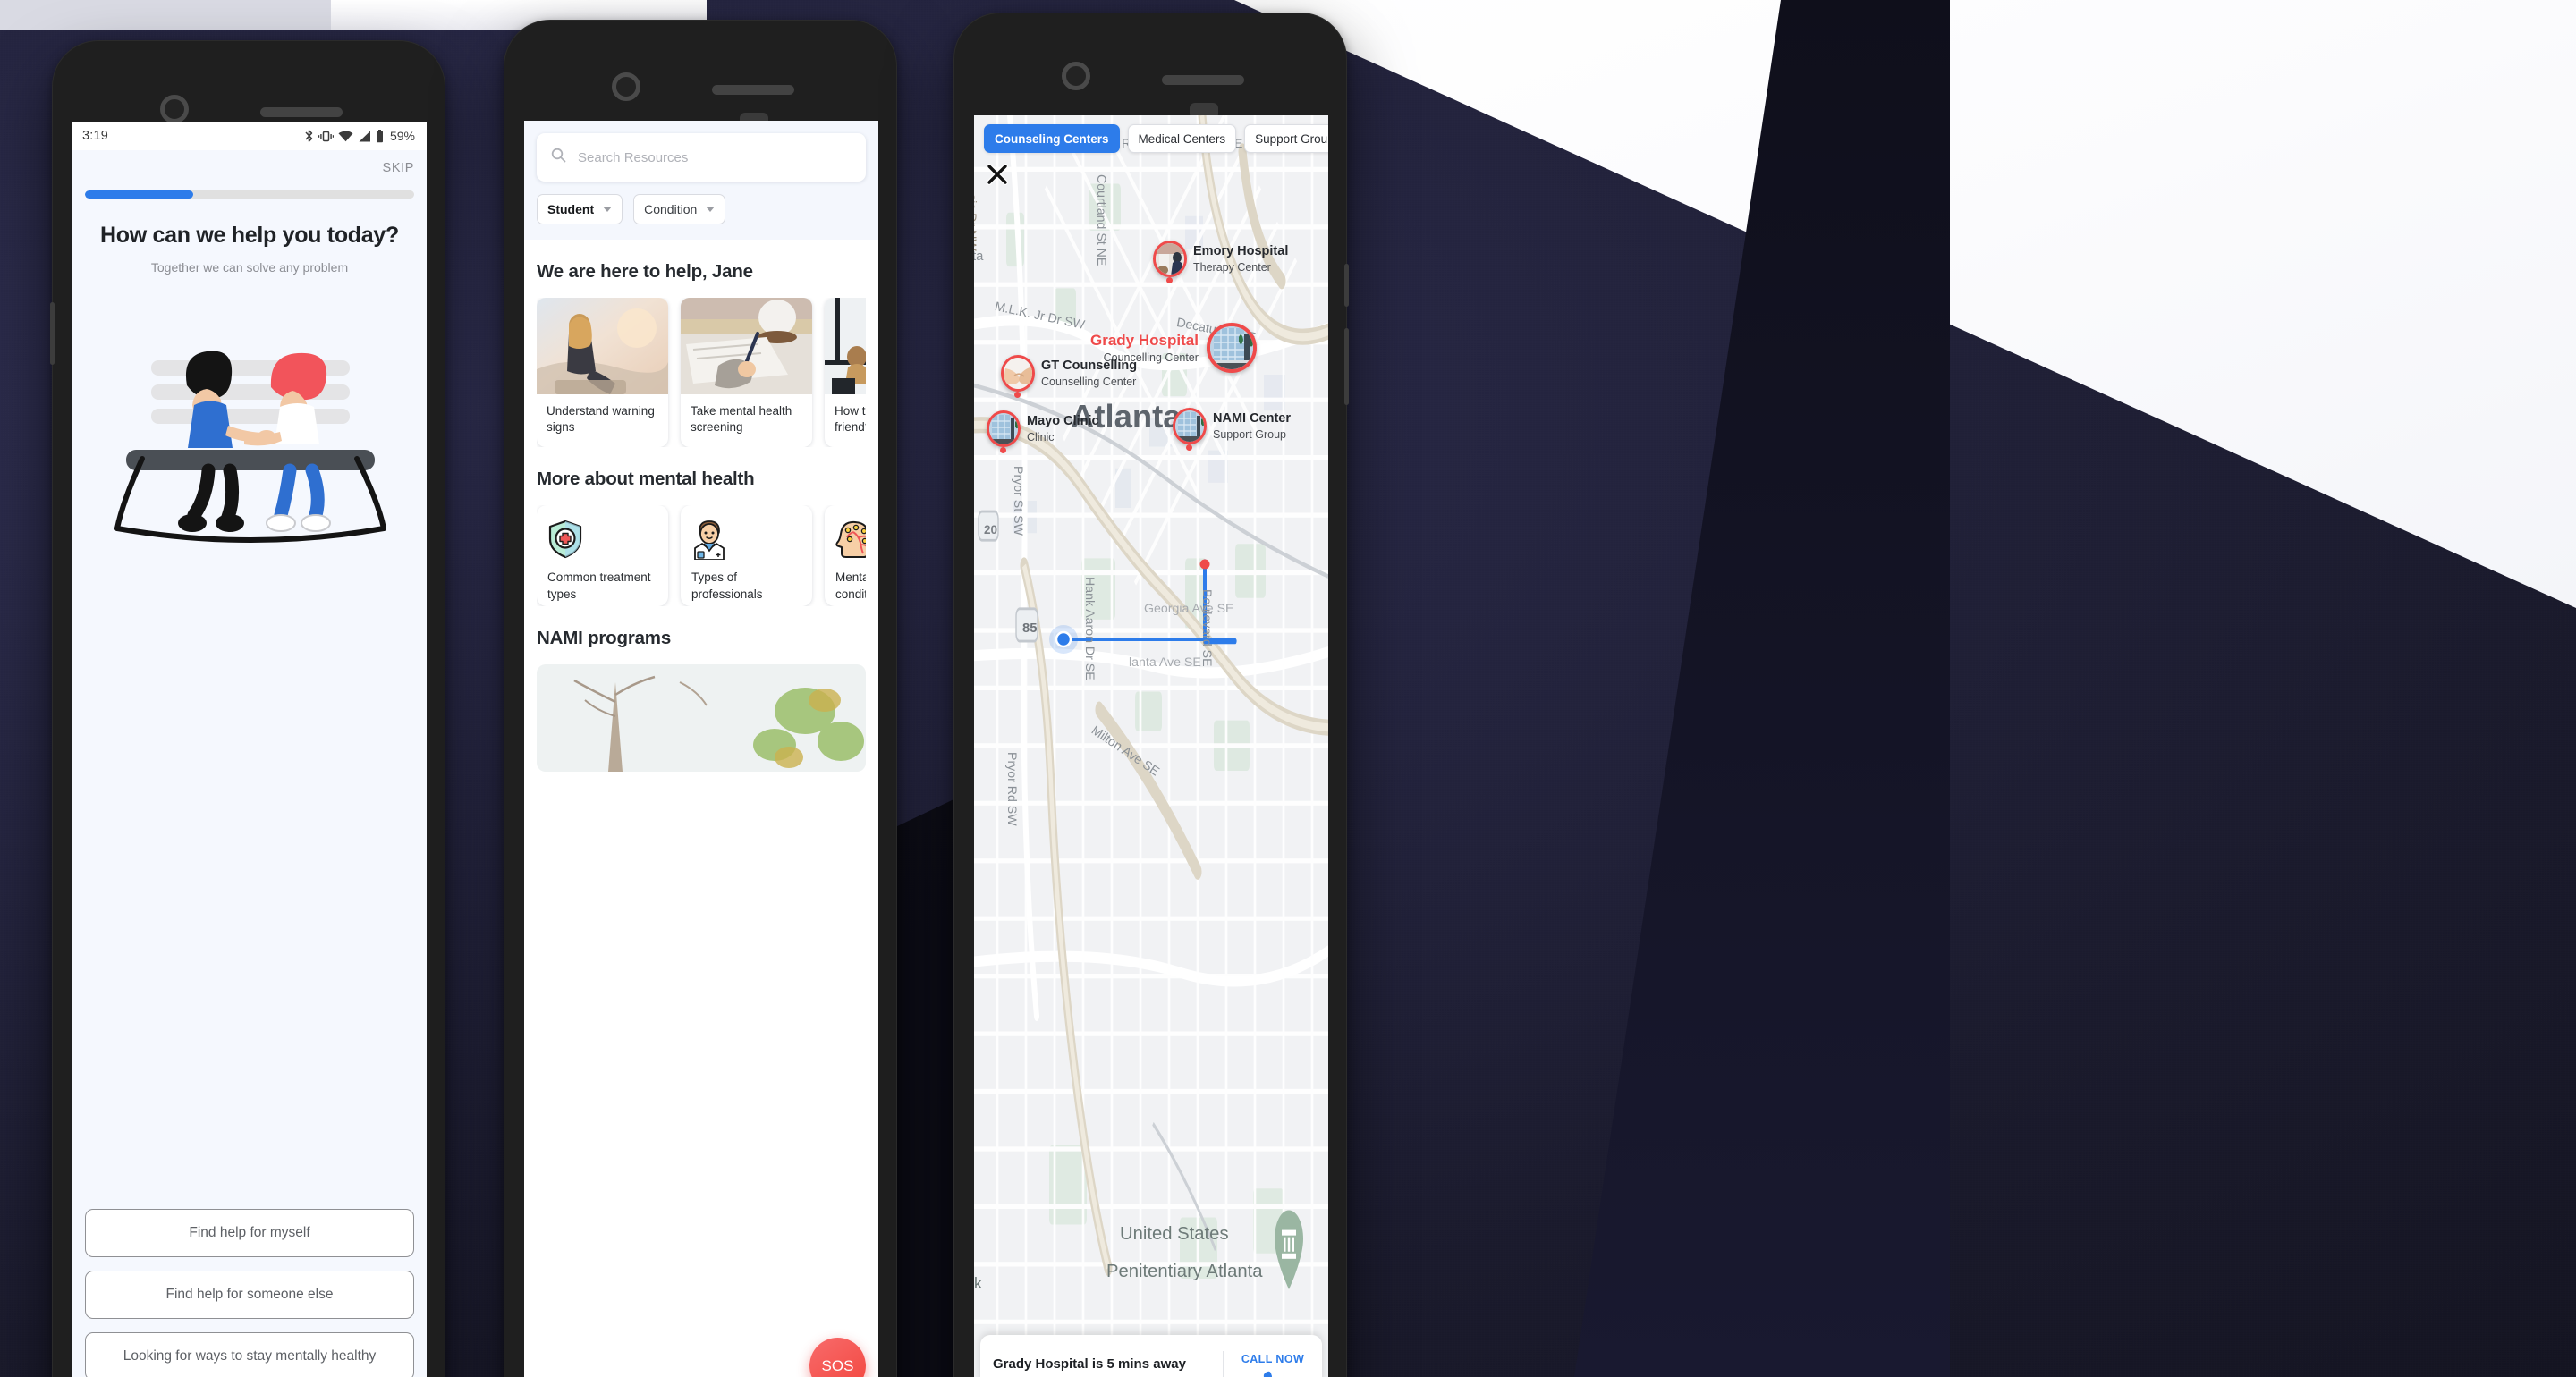 The image size is (2576, 1377). I want to click on marker-subtitle: Therapy Center, so click(1232, 267).